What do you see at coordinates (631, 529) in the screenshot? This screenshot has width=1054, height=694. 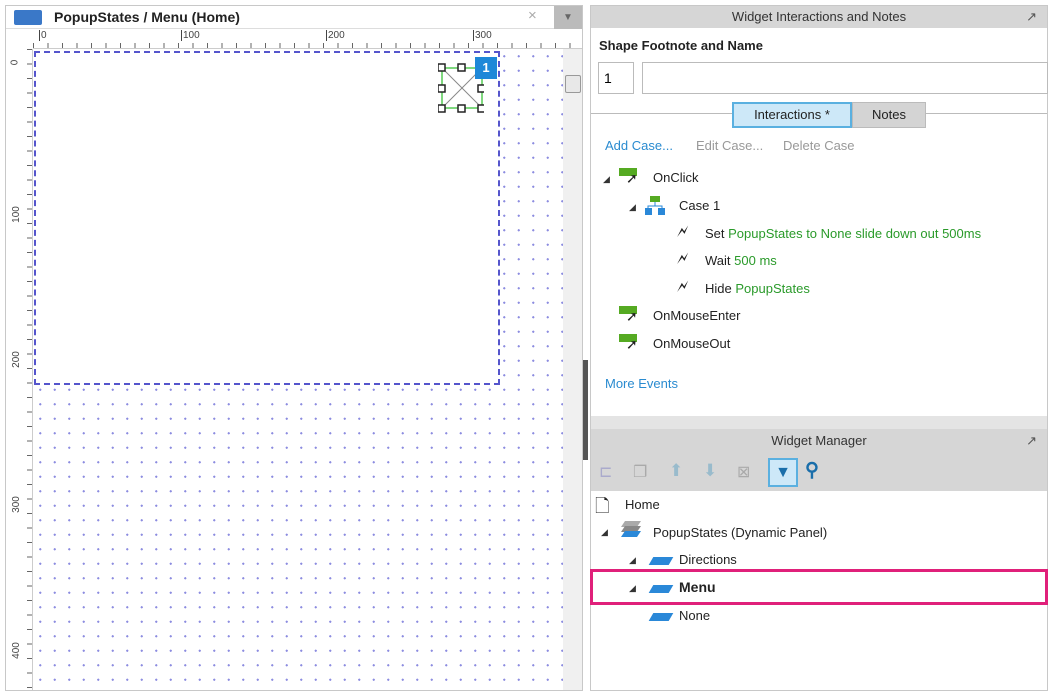 I see `dynamic-panel-icon` at bounding box center [631, 529].